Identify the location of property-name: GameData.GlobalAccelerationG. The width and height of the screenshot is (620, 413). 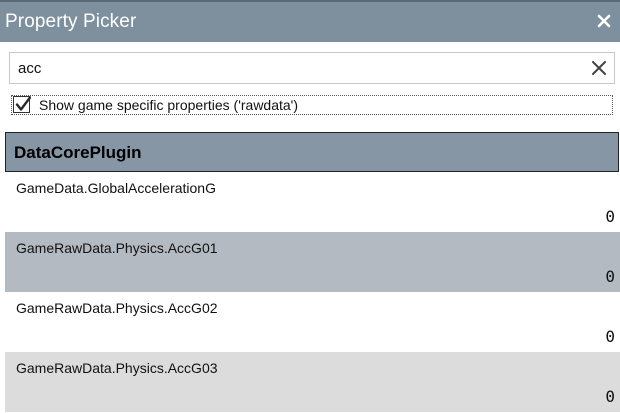
(116, 188).